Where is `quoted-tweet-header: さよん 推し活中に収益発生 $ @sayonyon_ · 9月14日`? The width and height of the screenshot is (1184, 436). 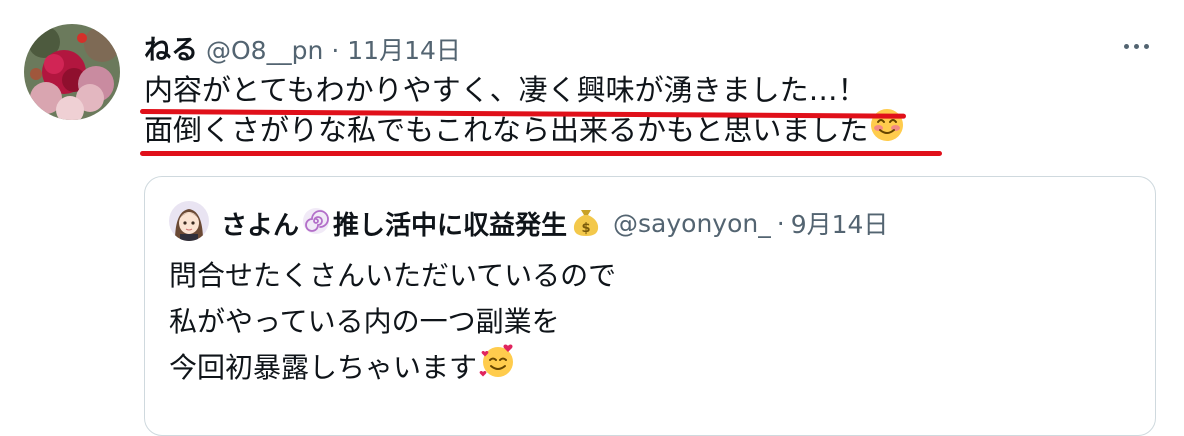 quoted-tweet-header: さよん 推し活中に収益発生 $ @sayonyon_ · 9月14日 is located at coordinates (554, 223).